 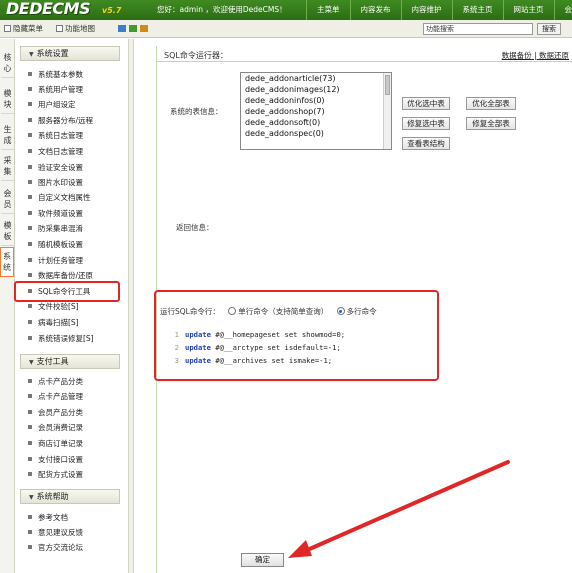 I want to click on menu-item-basic-params: 系统基本参数, so click(x=55, y=75).